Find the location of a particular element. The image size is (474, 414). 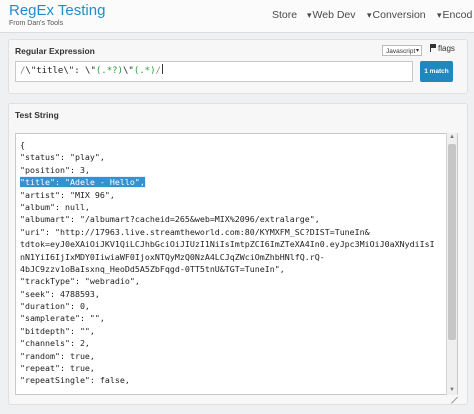

nav-store: Store is located at coordinates (284, 15).